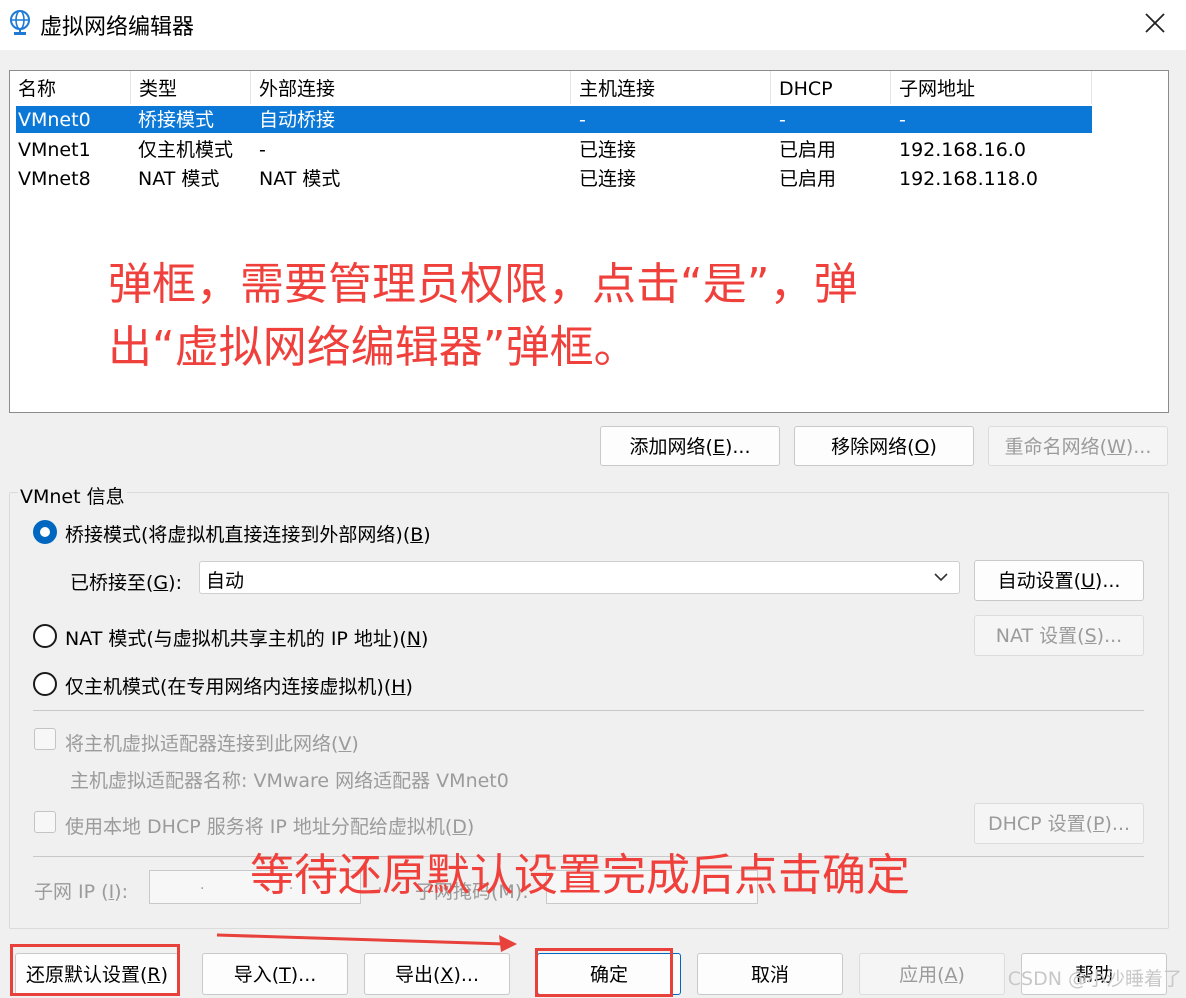 The image size is (1186, 998). Describe the element at coordinates (582, 120) in the screenshot. I see `row-host: -` at that location.